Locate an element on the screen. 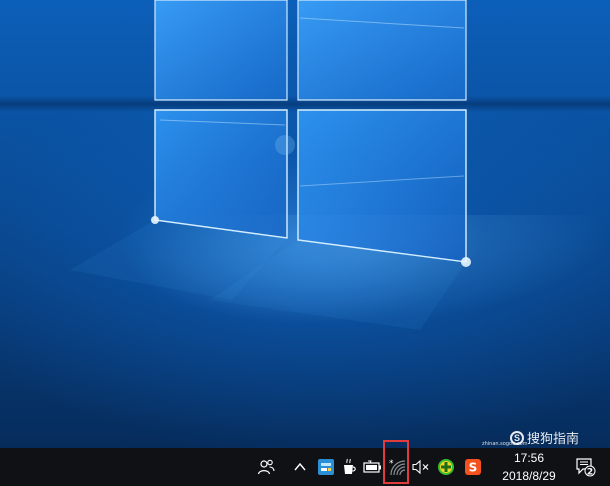 Image resolution: width=610 pixels, height=486 pixels. wifi-highlight-box is located at coordinates (396, 462).